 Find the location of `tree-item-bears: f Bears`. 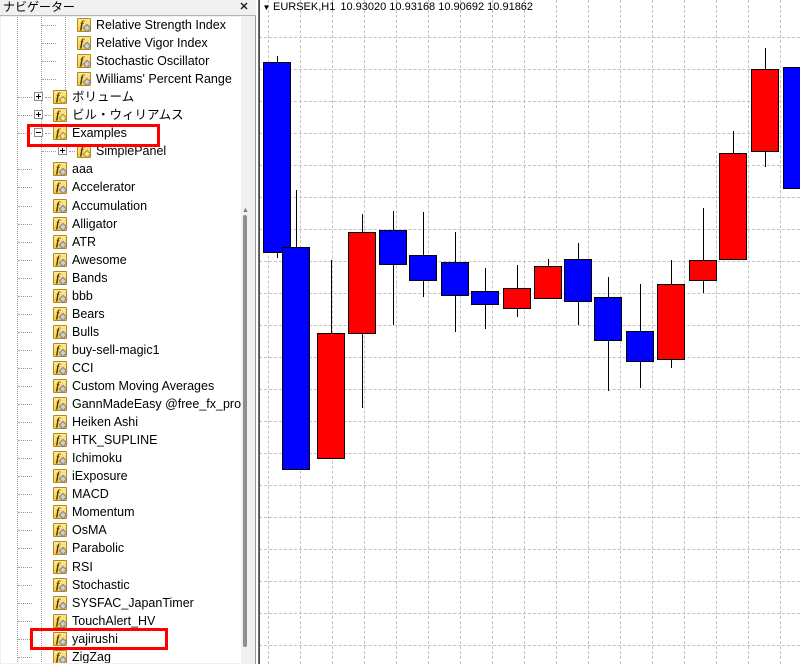

tree-item-bears: f Bears is located at coordinates (121, 314).